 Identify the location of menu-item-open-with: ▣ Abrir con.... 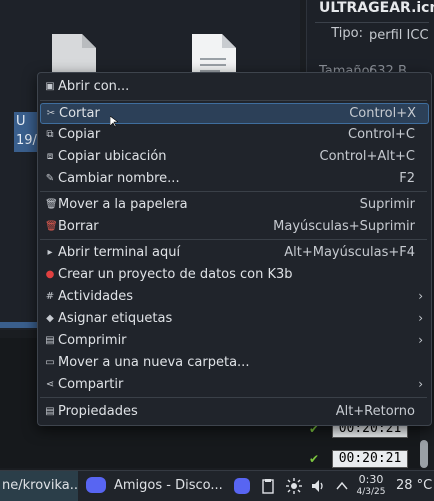
(233, 86).